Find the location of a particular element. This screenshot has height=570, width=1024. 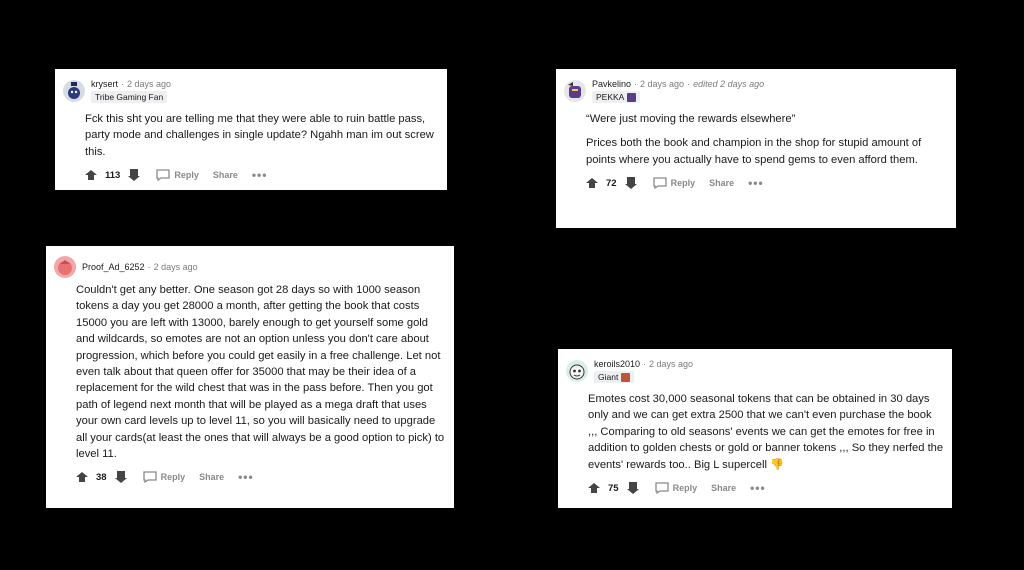

comment-actions: 38 Reply Share ••• is located at coordinates (260, 477).